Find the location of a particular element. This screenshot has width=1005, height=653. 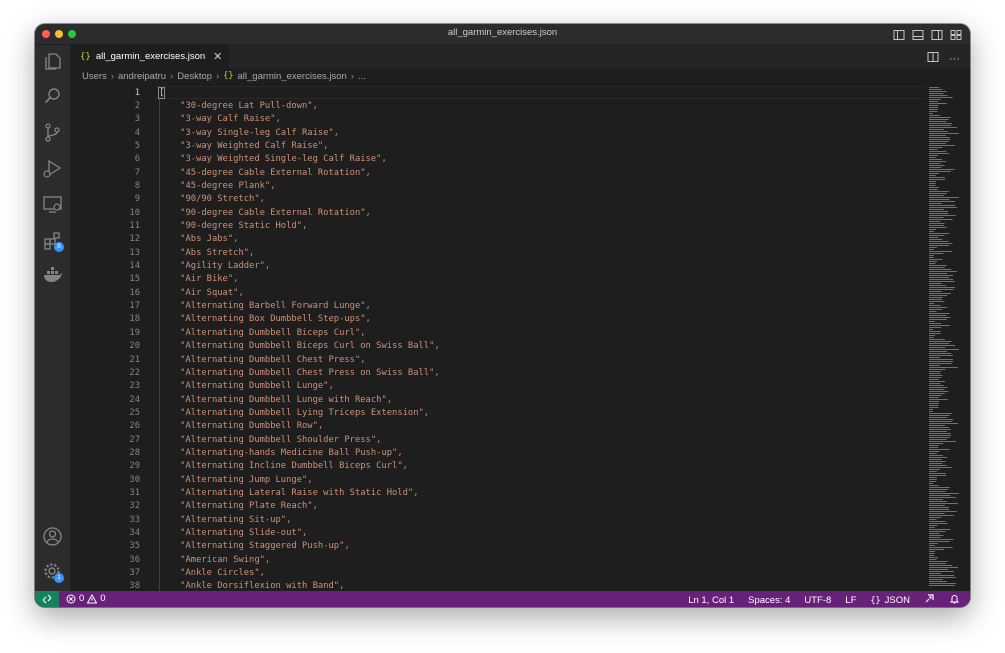

line-number: 29 is located at coordinates (106, 466).